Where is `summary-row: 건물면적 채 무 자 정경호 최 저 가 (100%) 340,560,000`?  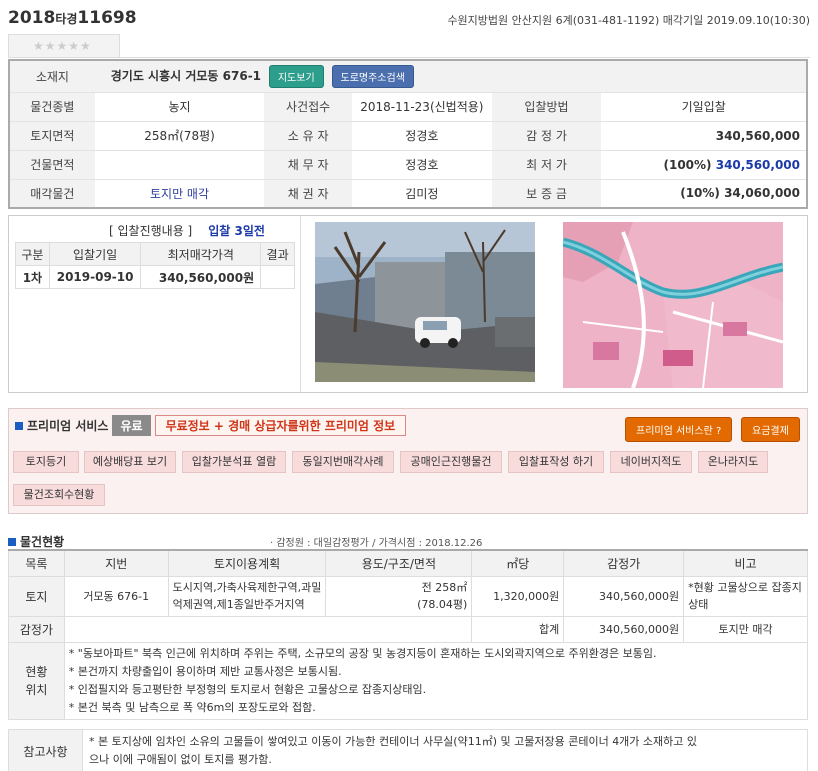
summary-row: 건물면적 채 무 자 정경호 최 저 가 (100%) 340,560,000 is located at coordinates (408, 165).